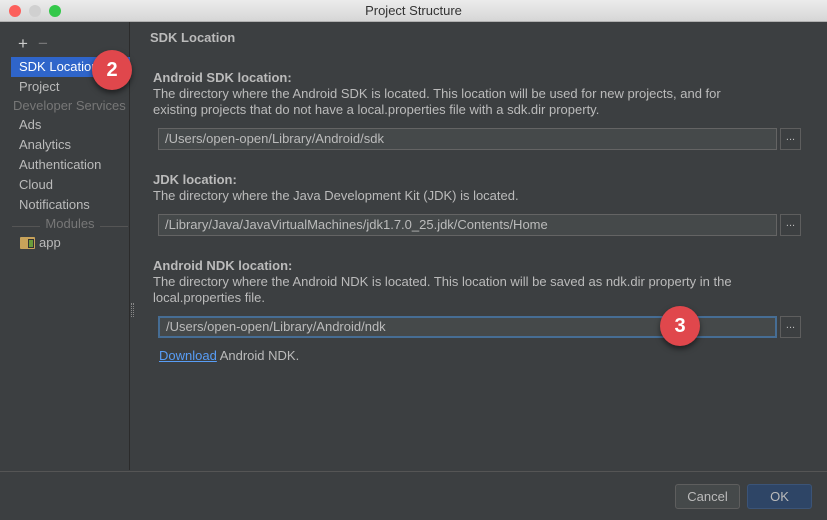  Describe the element at coordinates (193, 37) in the screenshot. I see `page-title: SDK Location` at that location.